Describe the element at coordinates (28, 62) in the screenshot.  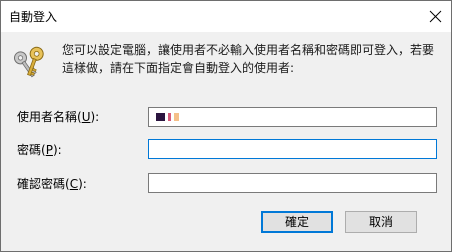
I see `keys-icon` at that location.